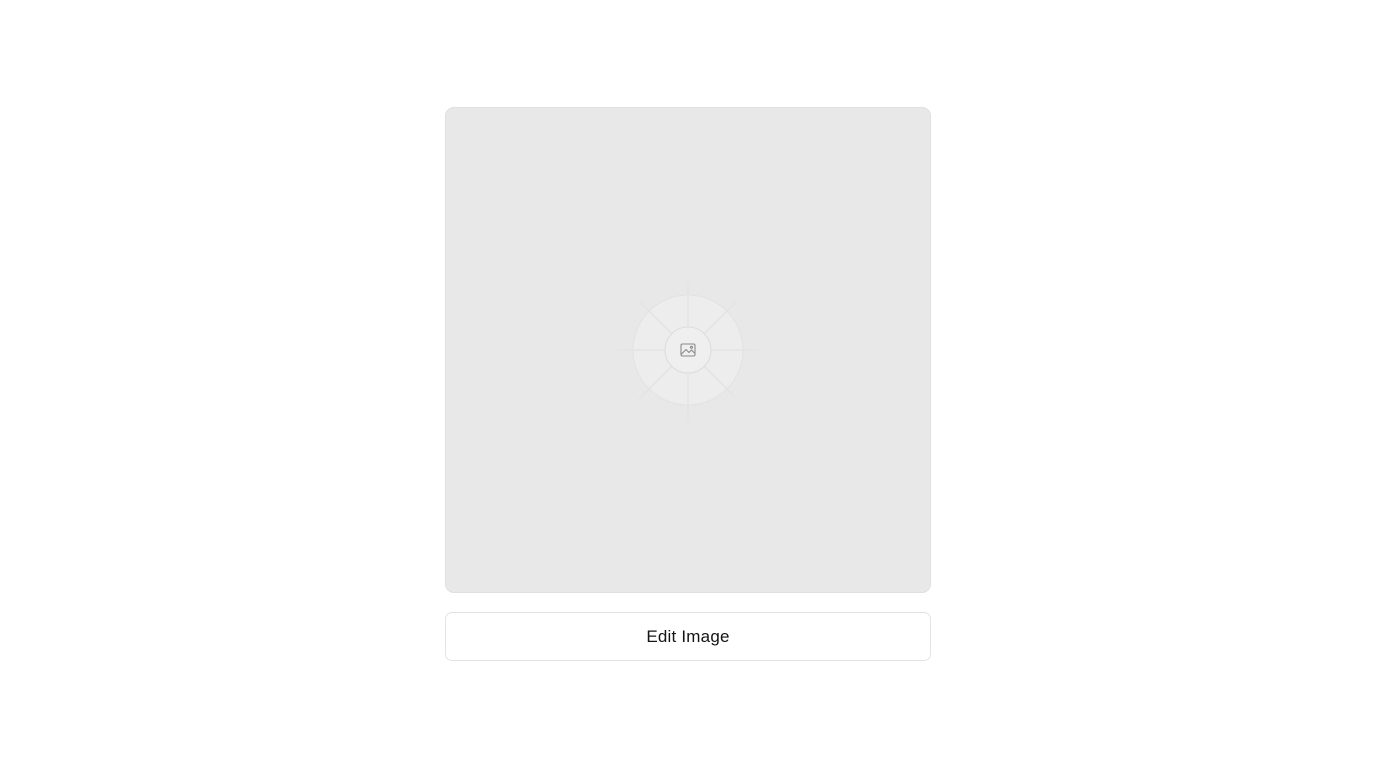  I want to click on image-placeholder-graphic, so click(688, 350).